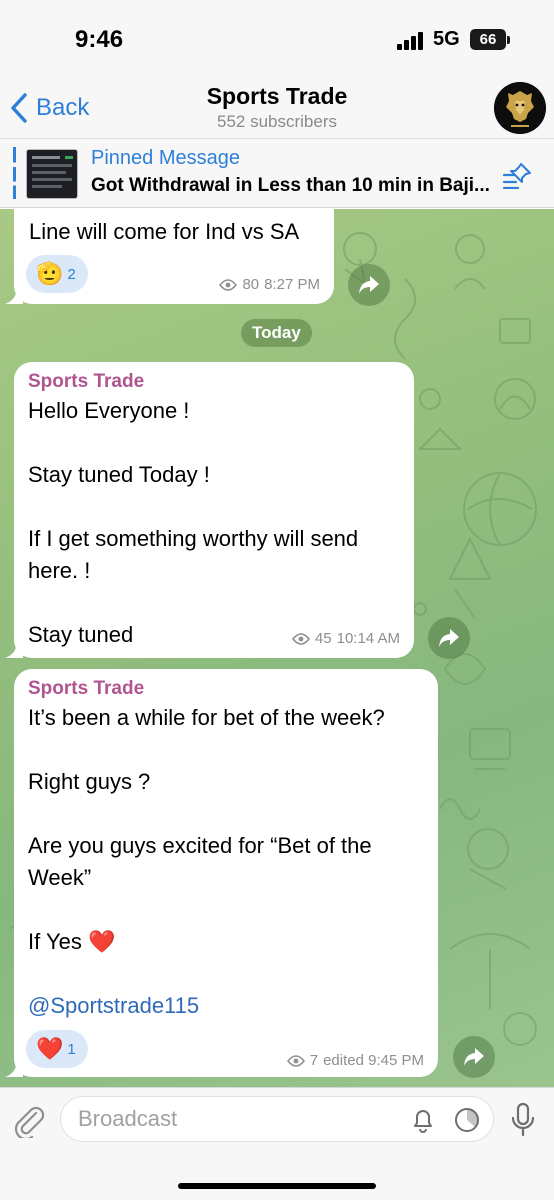 The width and height of the screenshot is (554, 1200). Describe the element at coordinates (71, 274) in the screenshot. I see `reaction-count: 2` at that location.